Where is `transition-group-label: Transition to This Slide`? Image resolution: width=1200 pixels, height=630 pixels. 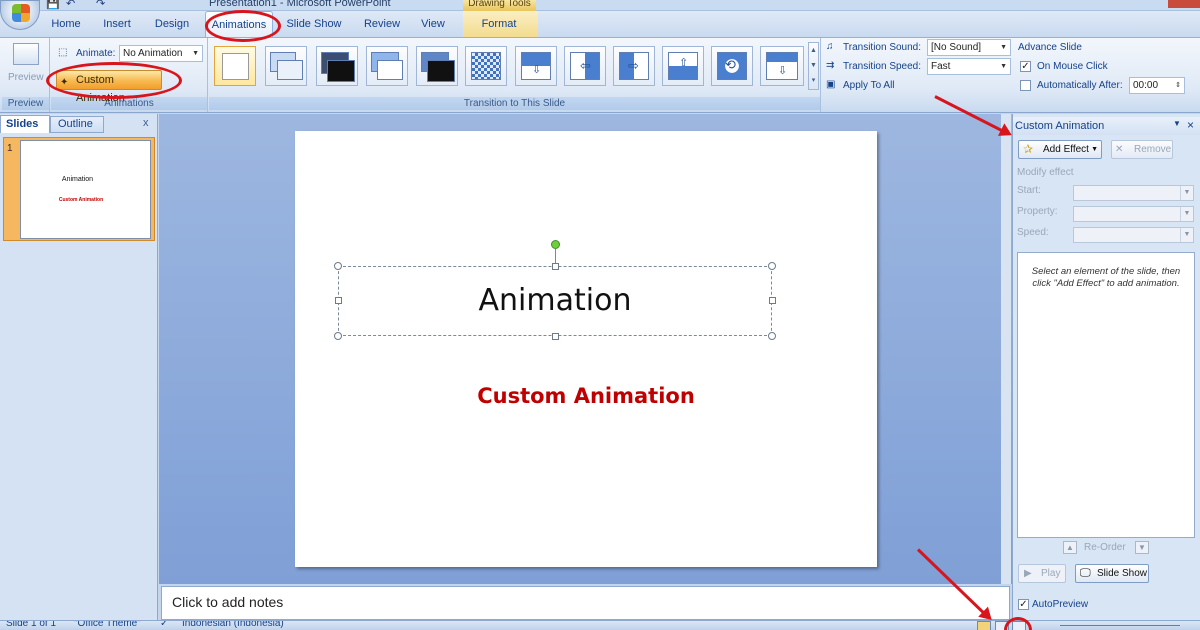
transition-group-label: Transition to This Slide is located at coordinates (514, 103).